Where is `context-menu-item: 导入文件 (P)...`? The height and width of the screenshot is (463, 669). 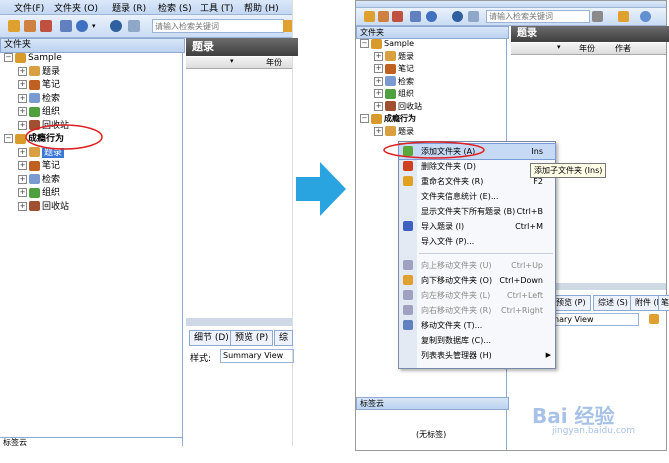 context-menu-item: 导入文件 (P)... is located at coordinates (477, 241).